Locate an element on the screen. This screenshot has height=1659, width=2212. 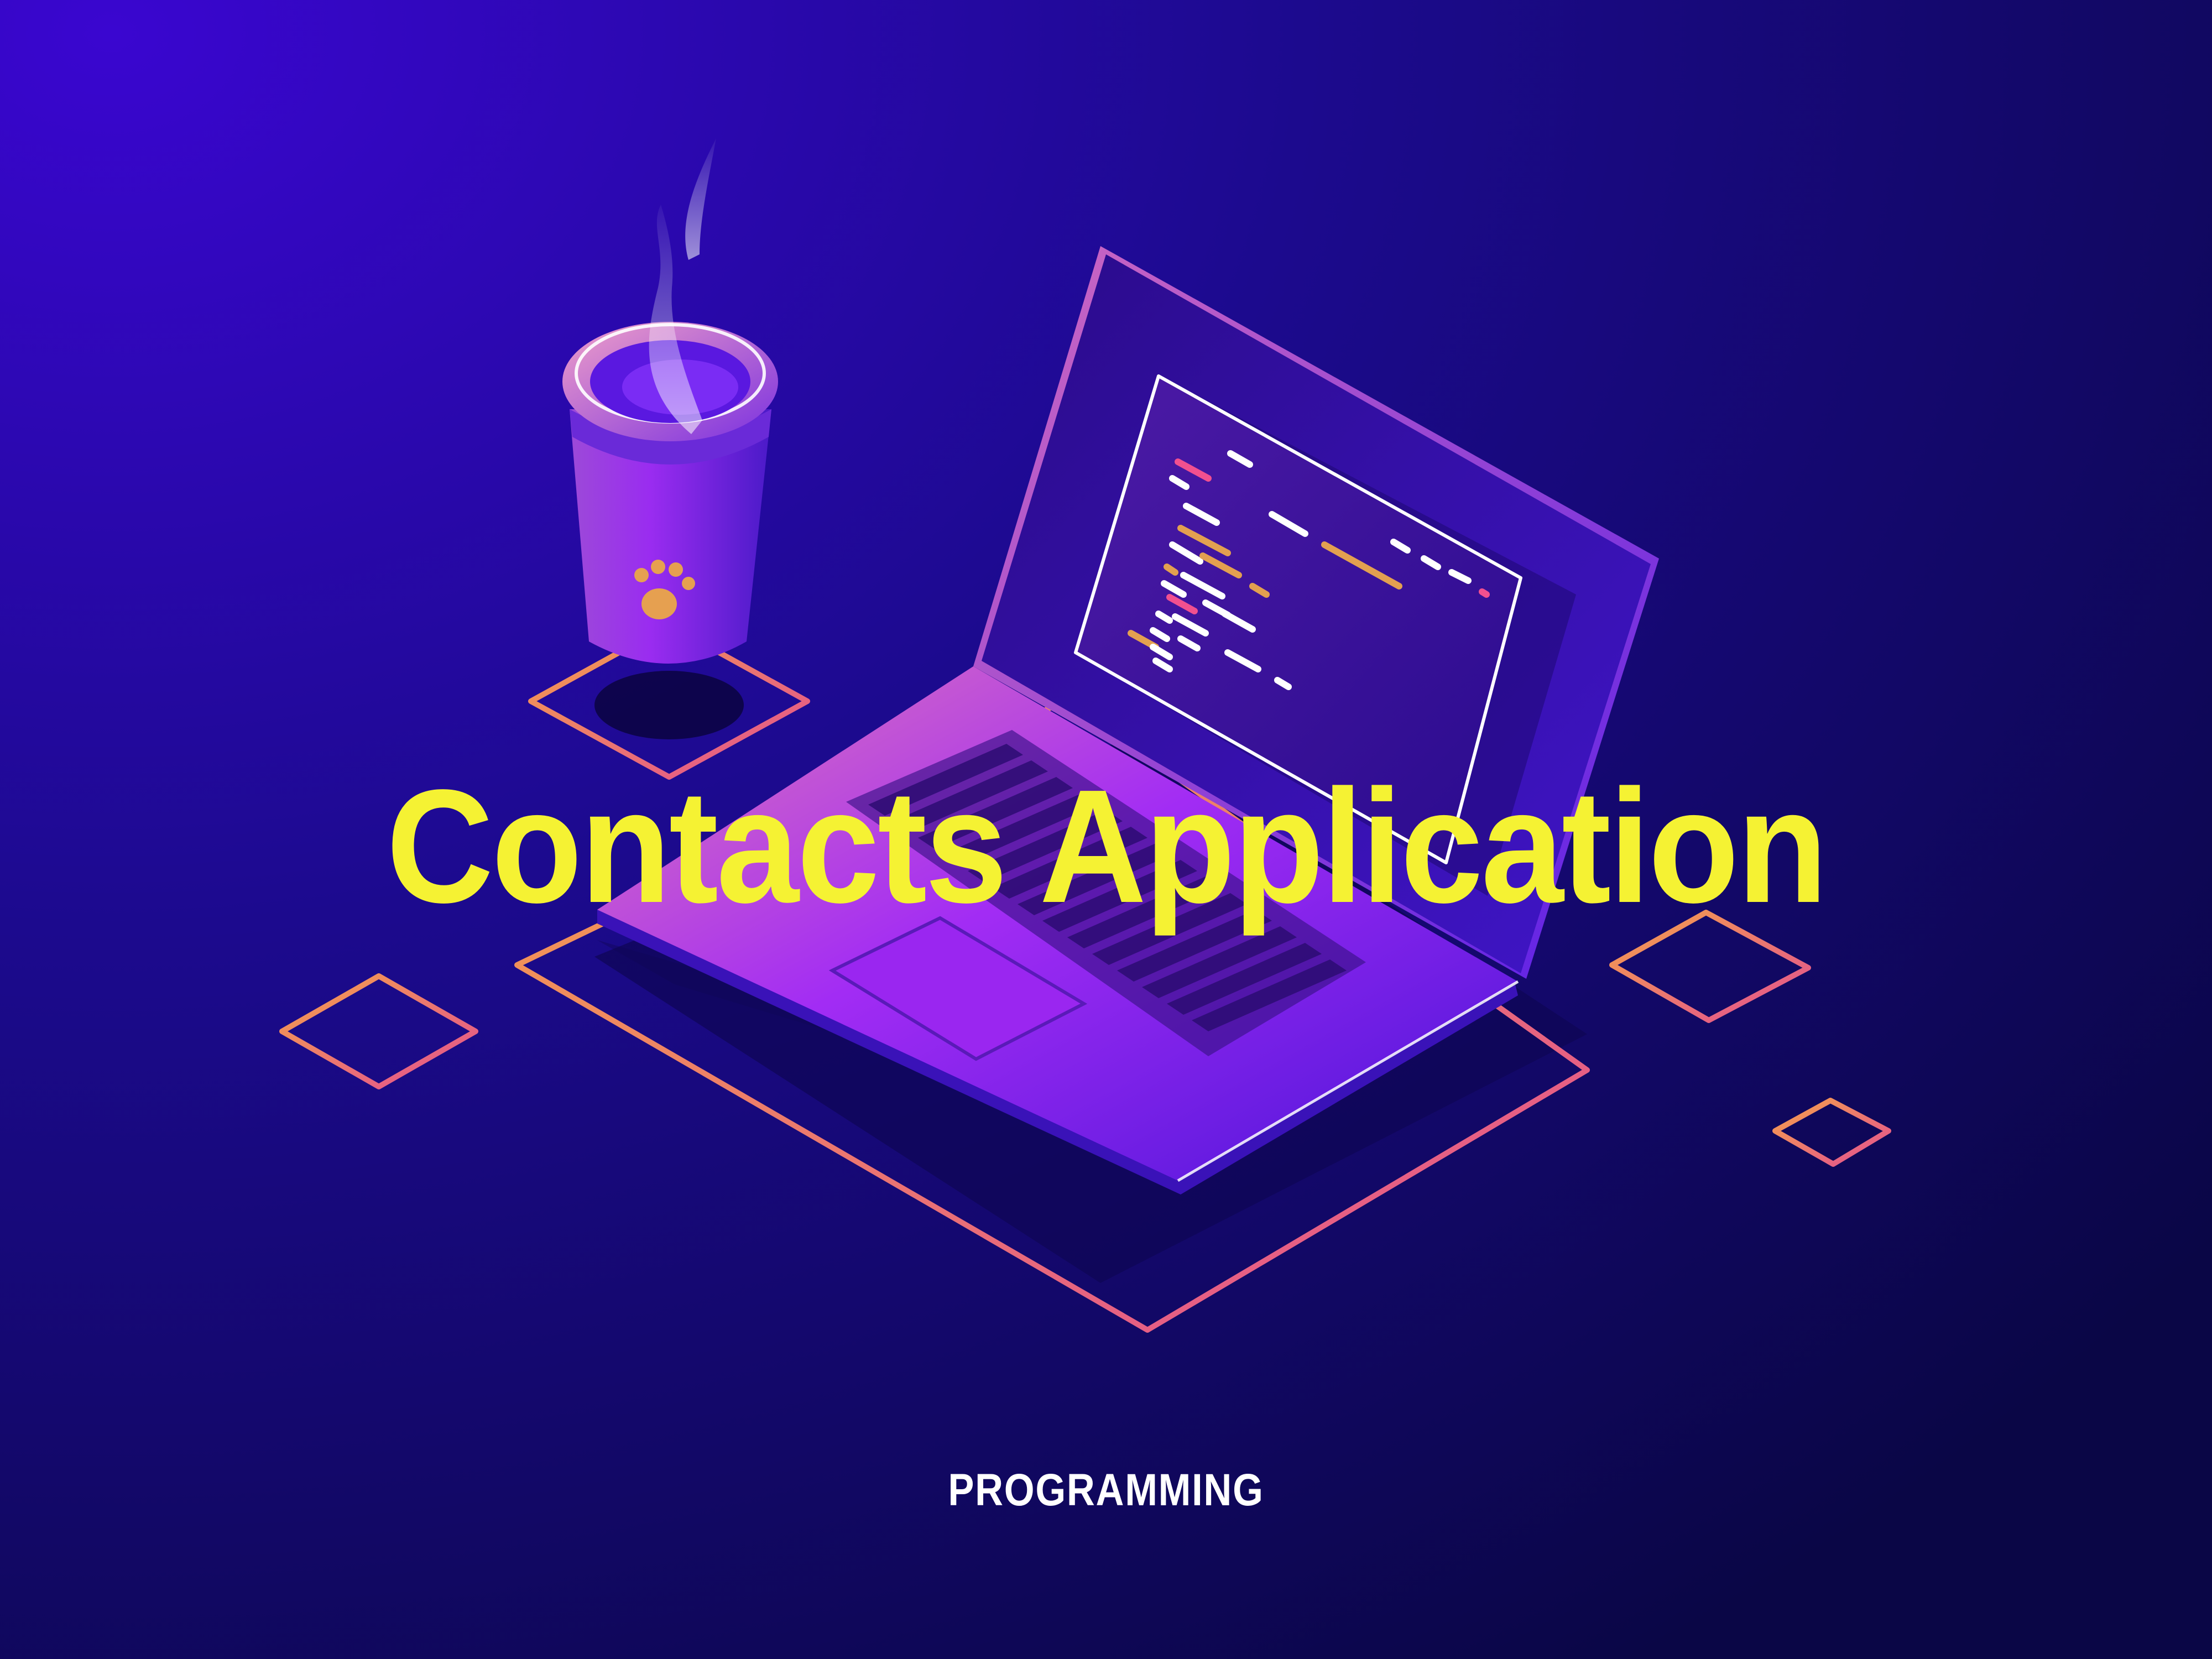
category-label: PROGRAMMING is located at coordinates (1106, 1490).